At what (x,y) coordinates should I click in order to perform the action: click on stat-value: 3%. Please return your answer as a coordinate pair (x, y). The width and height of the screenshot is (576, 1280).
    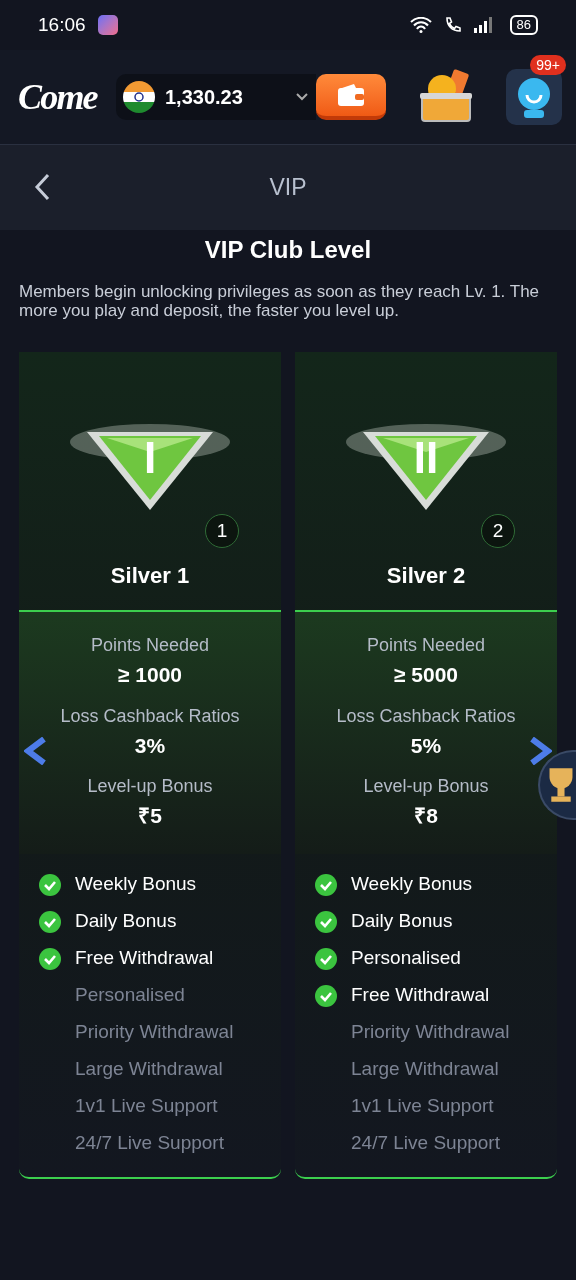
    Looking at the image, I should click on (150, 745).